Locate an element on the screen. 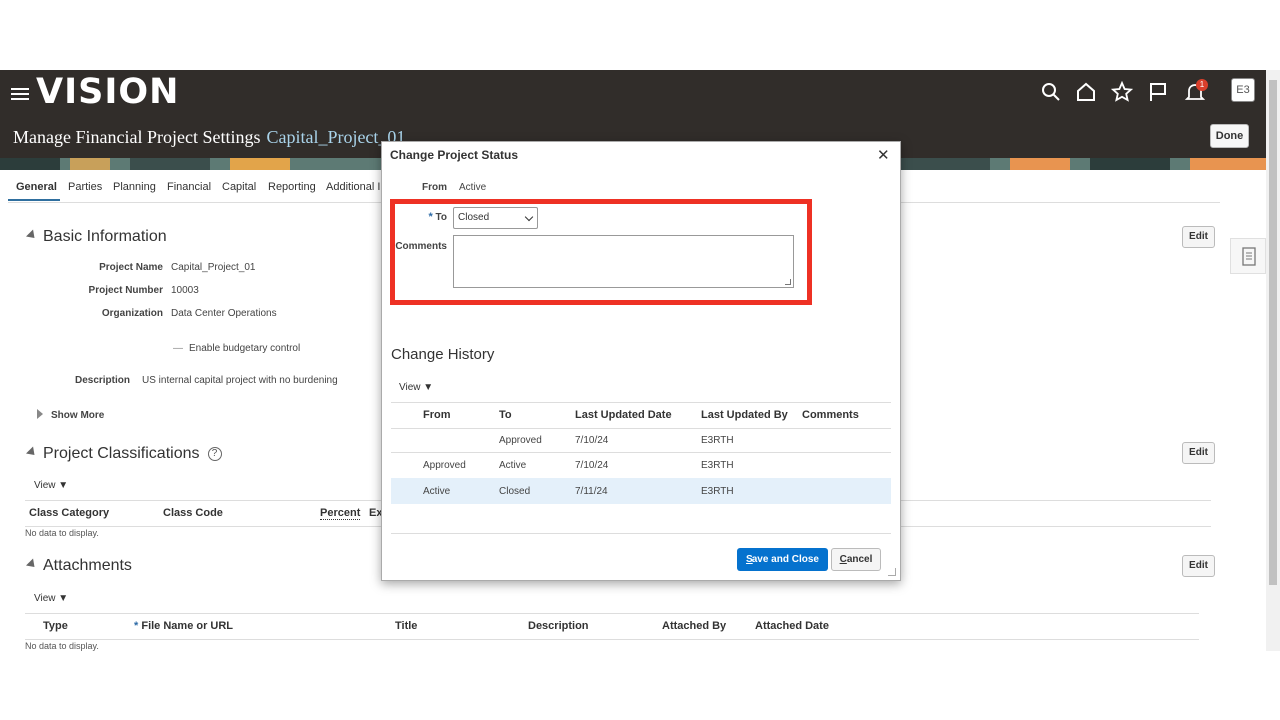 The height and width of the screenshot is (720, 1280). show-more-link: Show More is located at coordinates (70, 415).